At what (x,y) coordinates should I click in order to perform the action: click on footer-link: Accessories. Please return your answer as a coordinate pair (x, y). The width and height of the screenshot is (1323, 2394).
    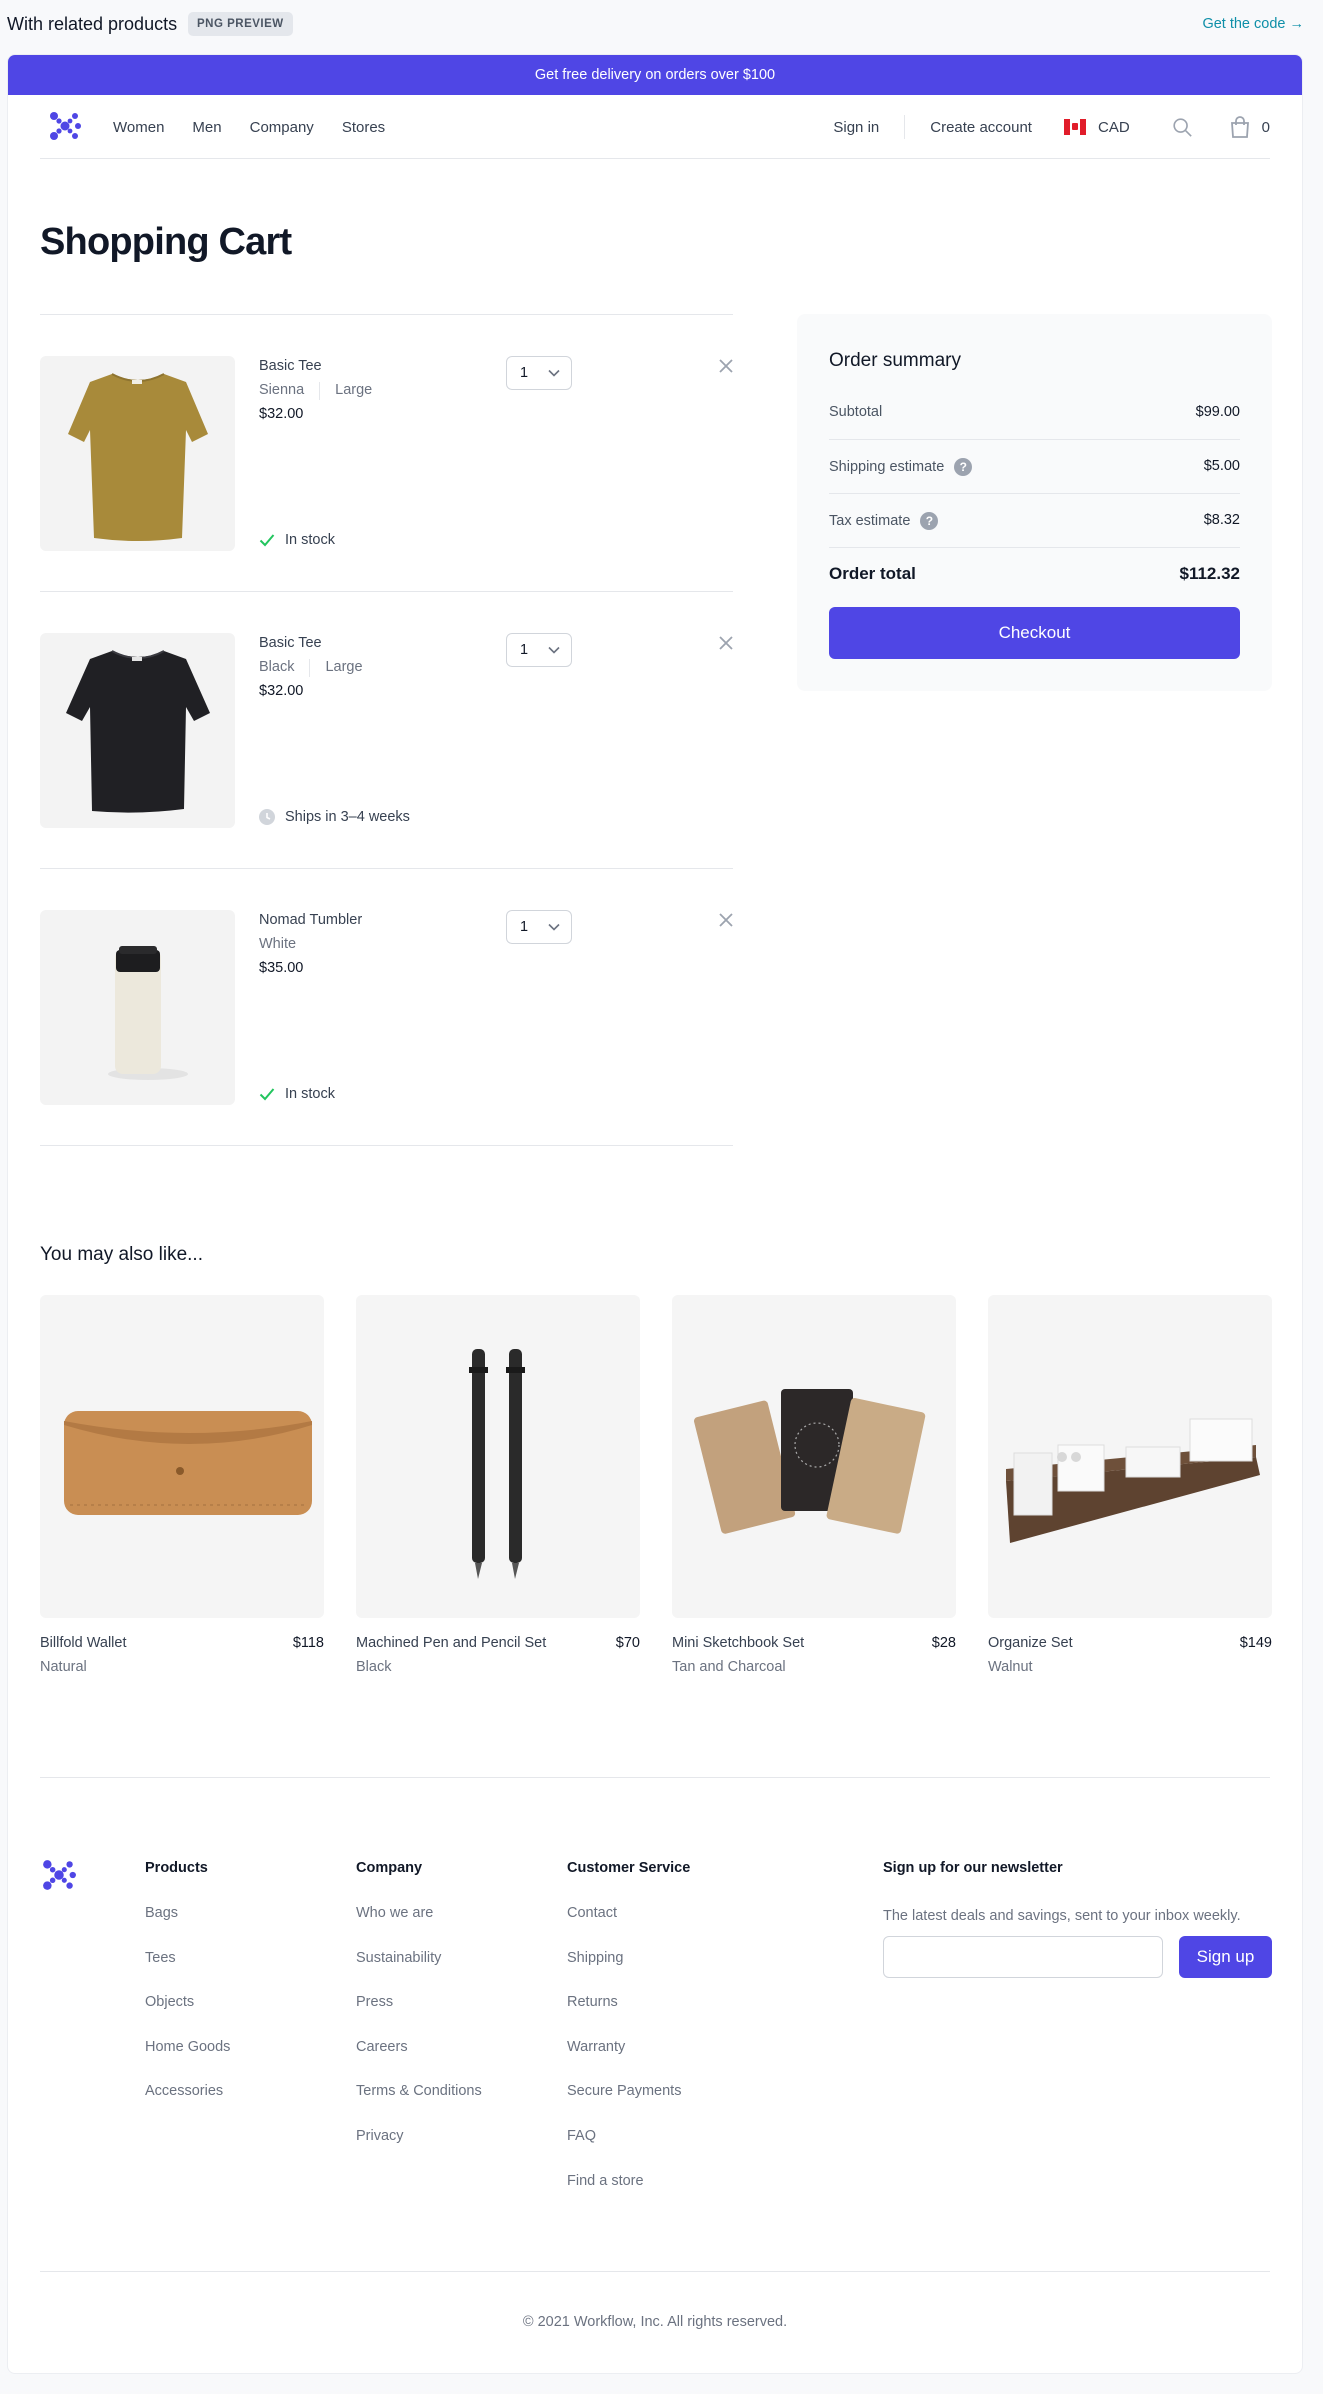
    Looking at the image, I should click on (187, 2105).